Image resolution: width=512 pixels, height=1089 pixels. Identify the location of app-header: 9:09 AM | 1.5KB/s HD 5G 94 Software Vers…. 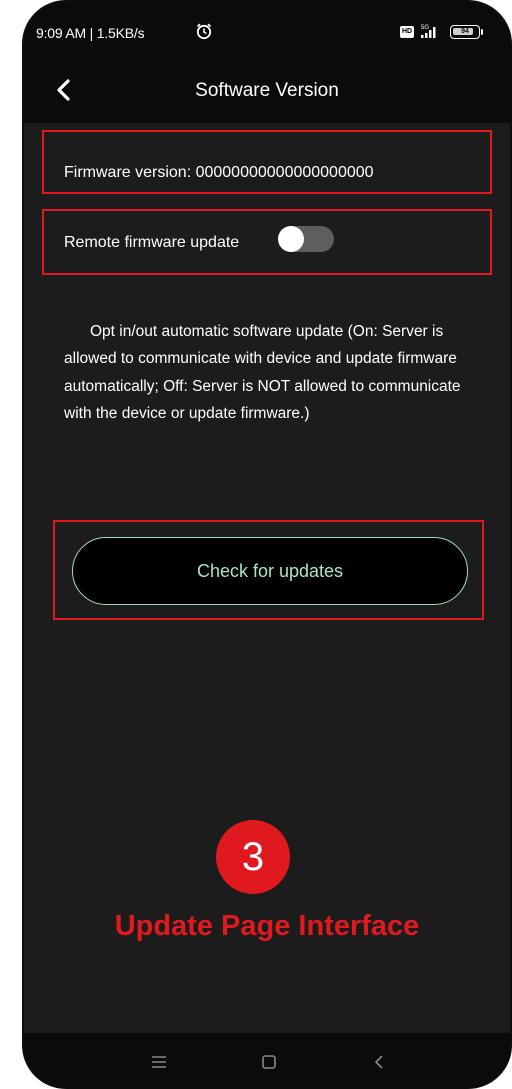
(267, 62).